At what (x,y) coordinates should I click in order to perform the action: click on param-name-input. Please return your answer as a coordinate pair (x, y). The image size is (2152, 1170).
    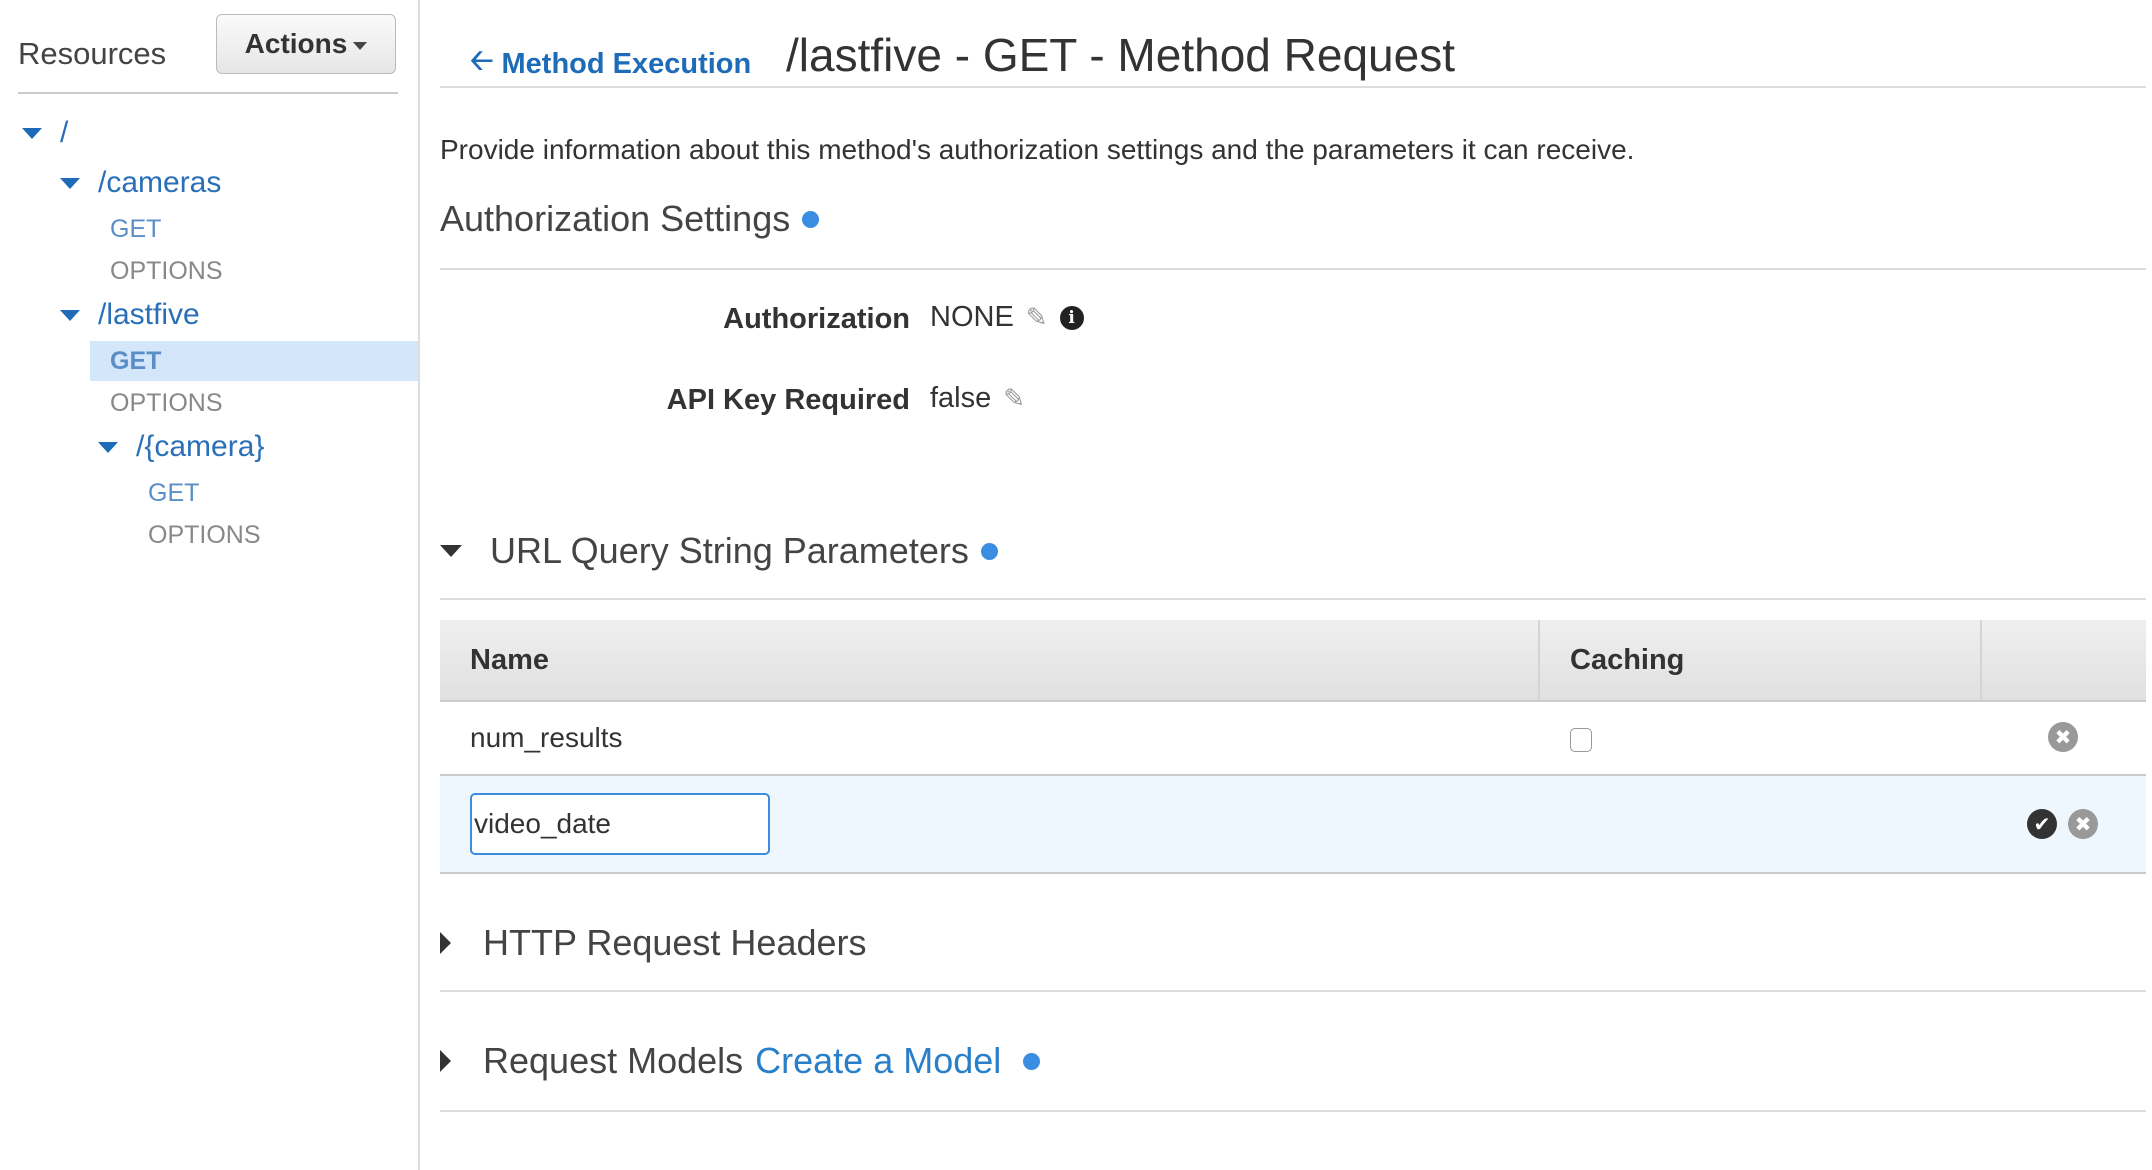
    Looking at the image, I should click on (620, 824).